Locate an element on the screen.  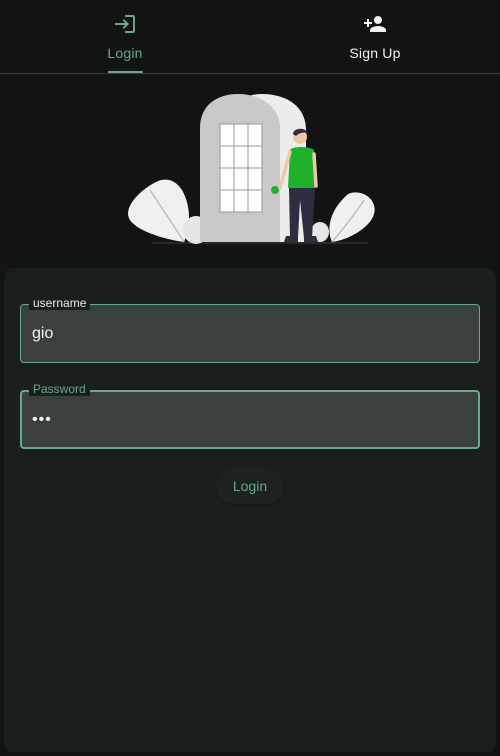
login-icon is located at coordinates (125, 24).